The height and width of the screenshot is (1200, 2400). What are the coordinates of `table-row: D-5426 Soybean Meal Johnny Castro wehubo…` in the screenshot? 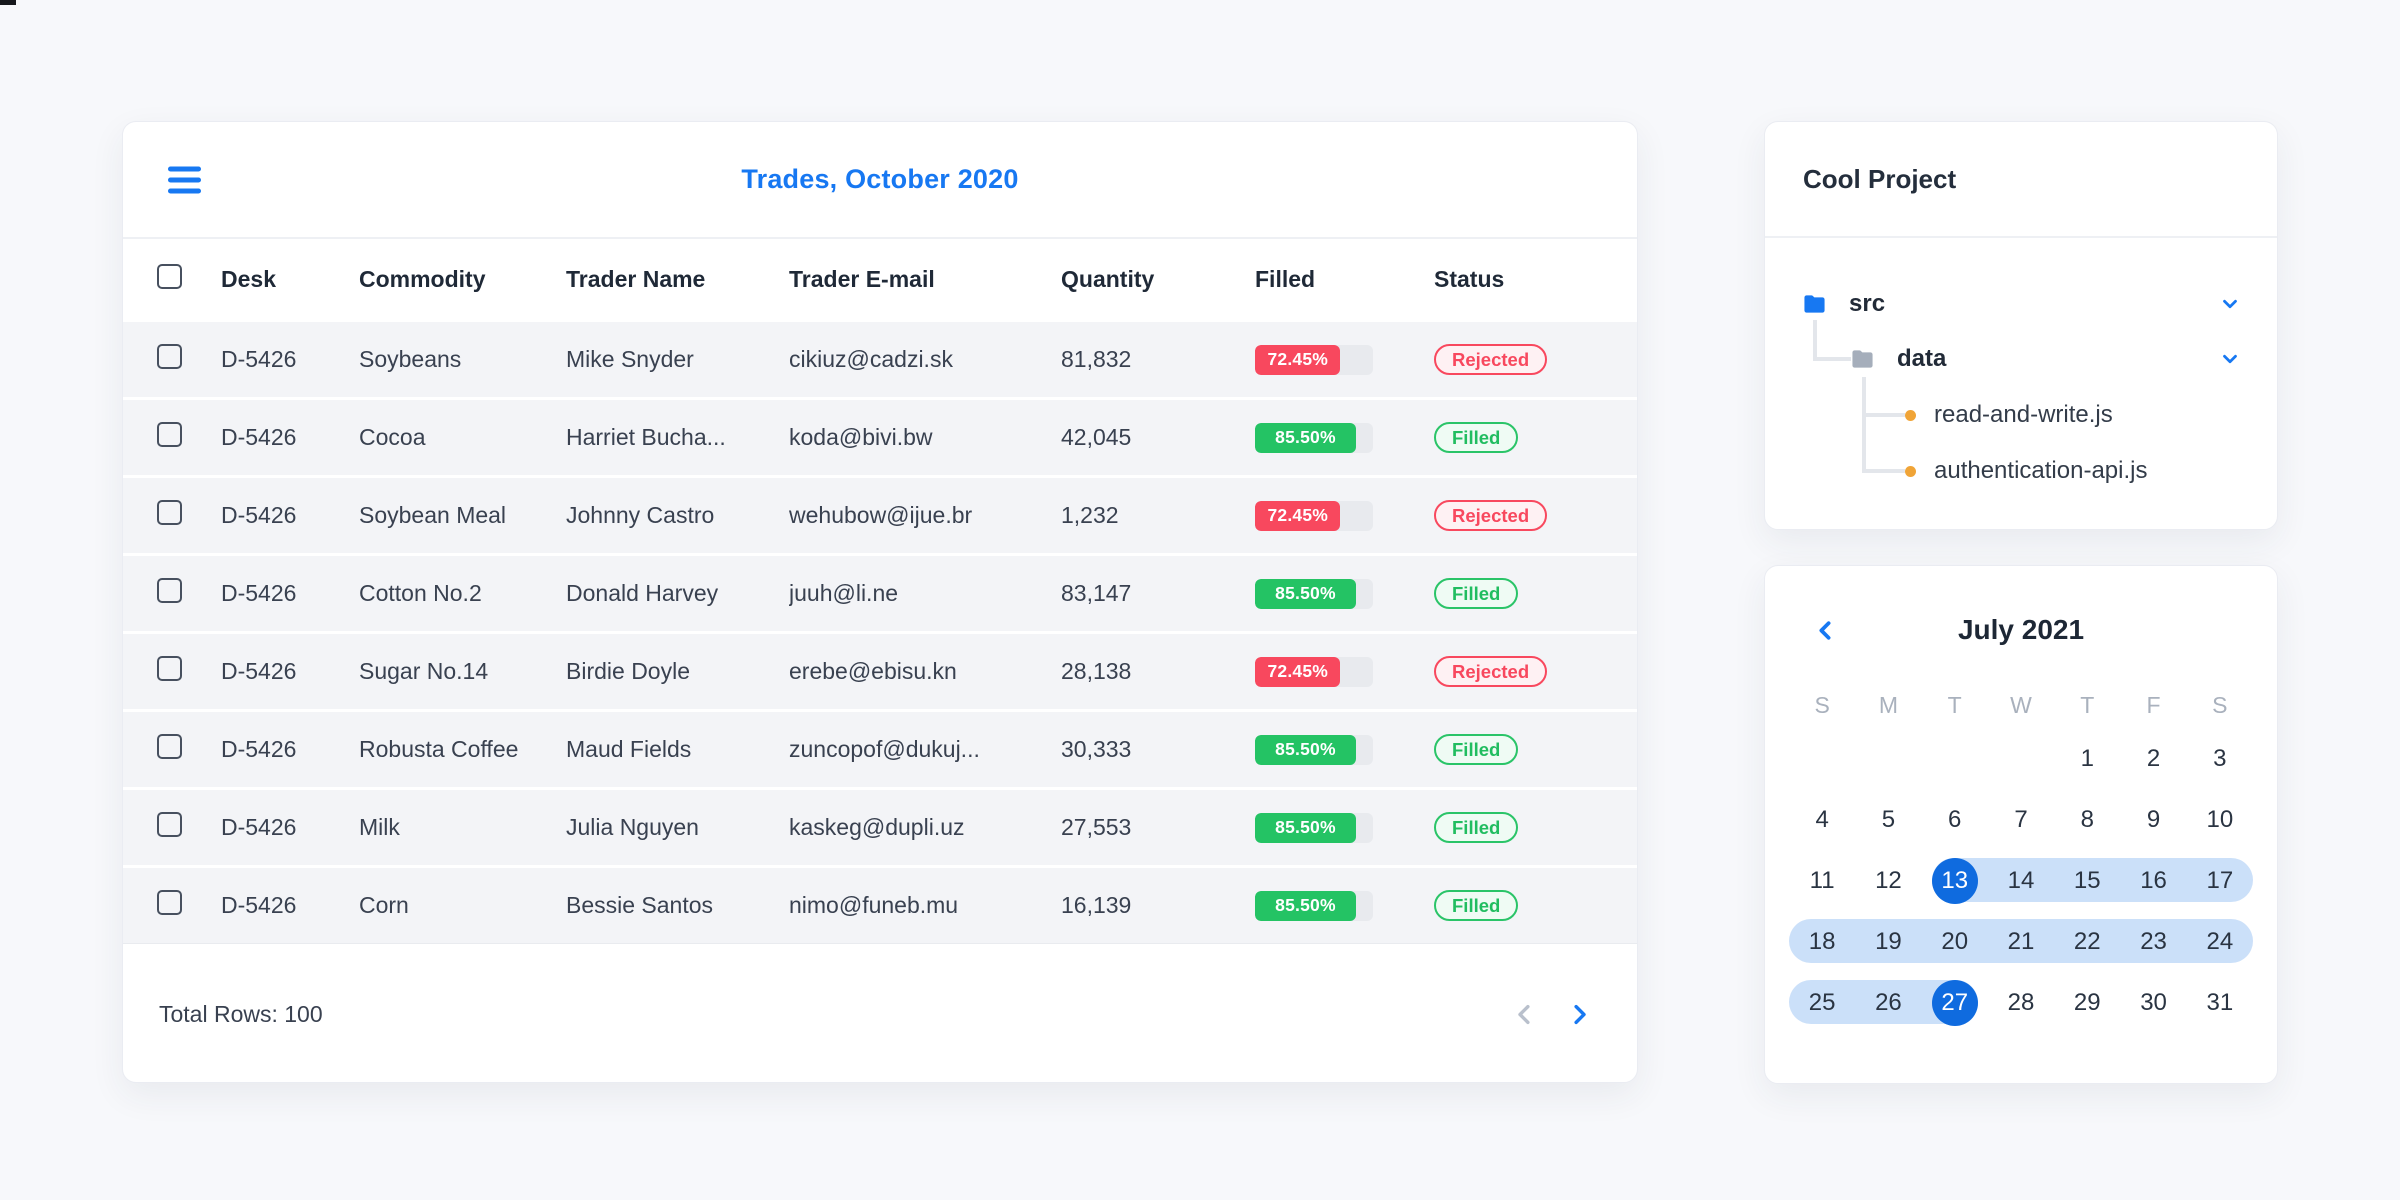 It's located at (880, 514).